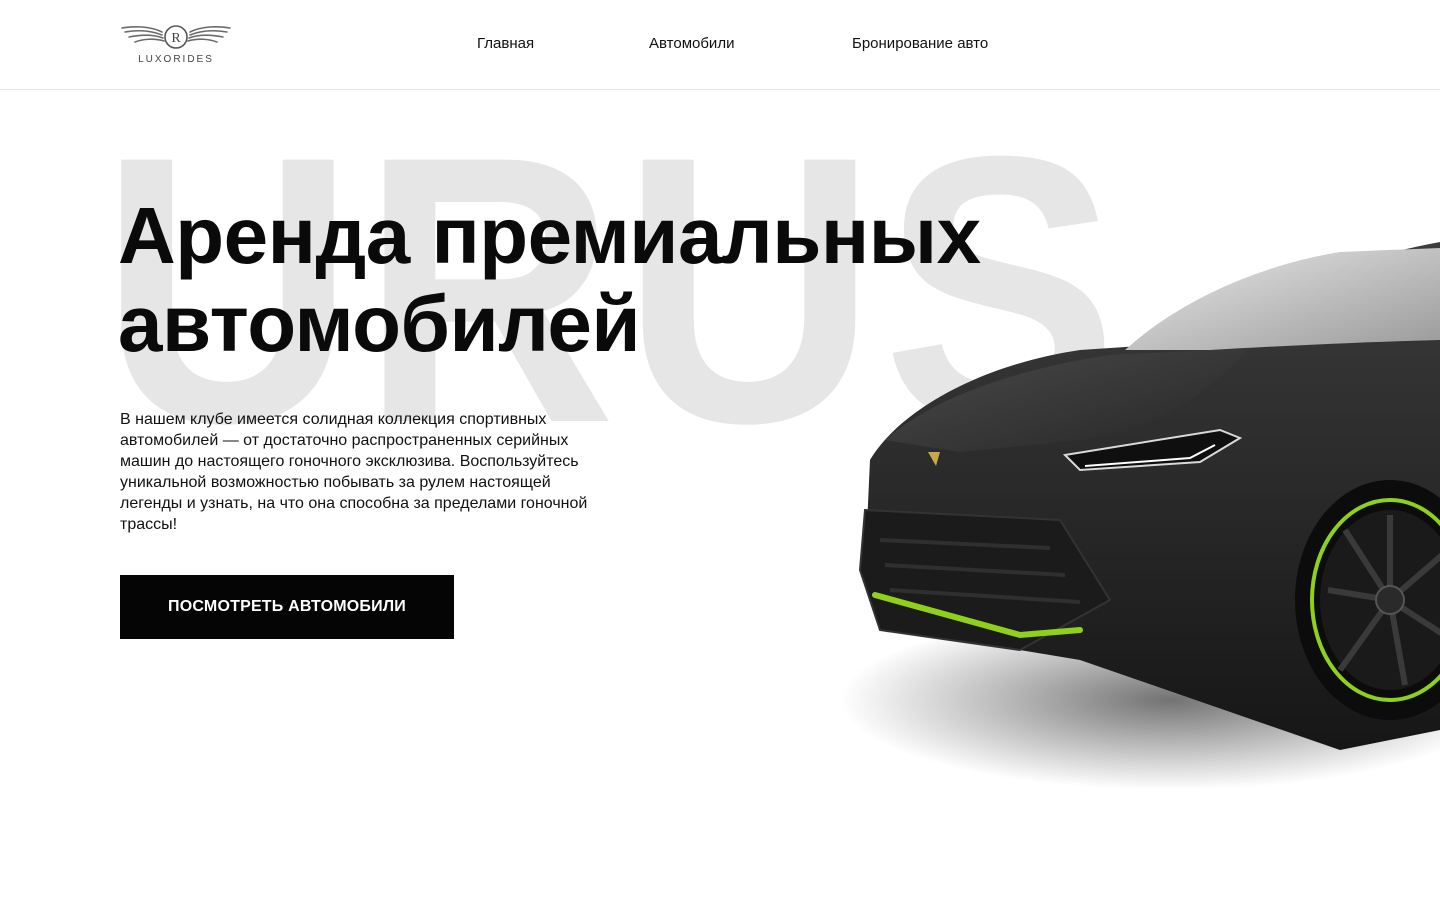 Image resolution: width=1440 pixels, height=900 pixels. Describe the element at coordinates (549, 235) in the screenshot. I see `hero-title-line-1: Аренда премиальных` at that location.